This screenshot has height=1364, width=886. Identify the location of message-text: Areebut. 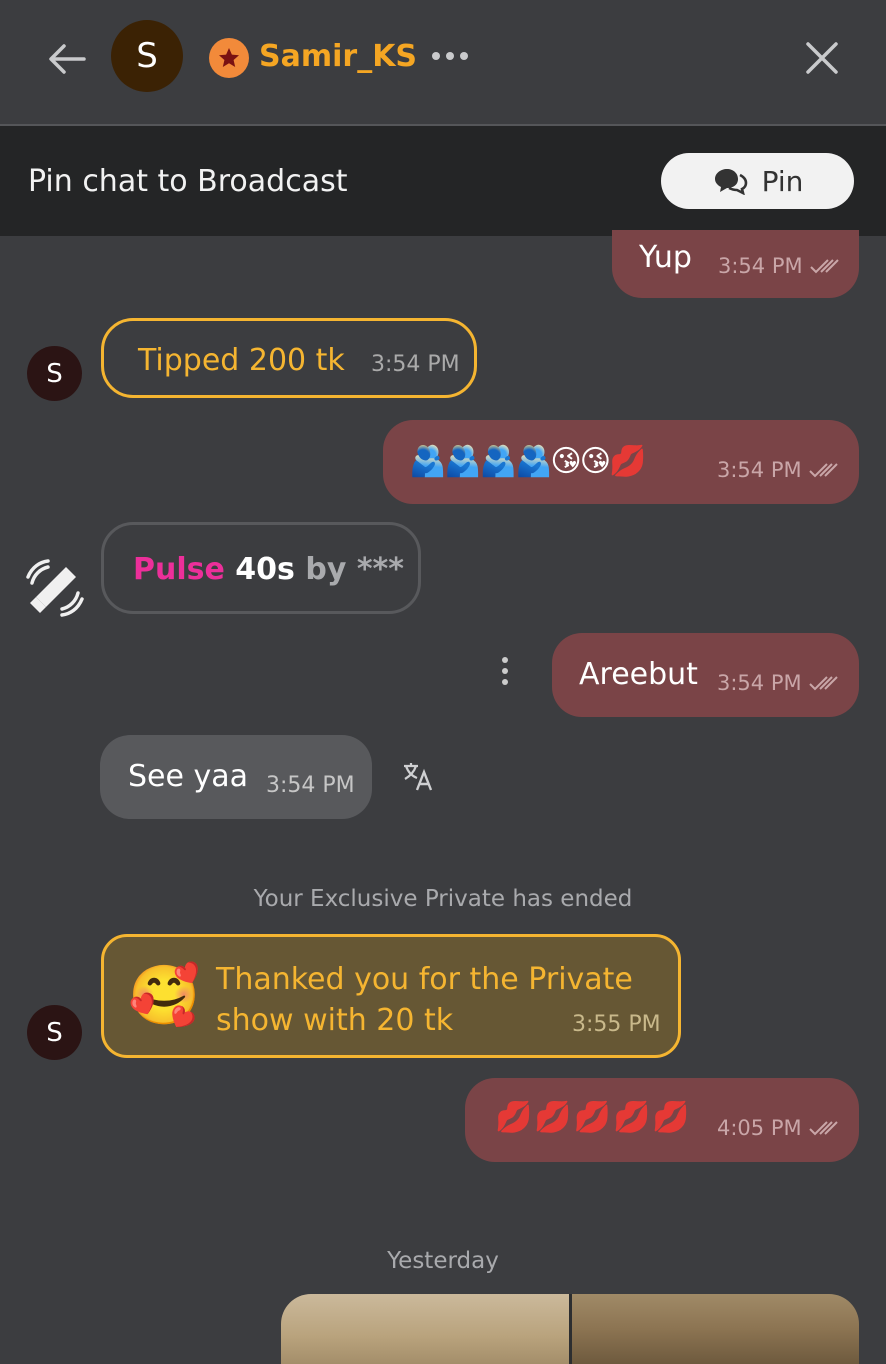
(638, 674).